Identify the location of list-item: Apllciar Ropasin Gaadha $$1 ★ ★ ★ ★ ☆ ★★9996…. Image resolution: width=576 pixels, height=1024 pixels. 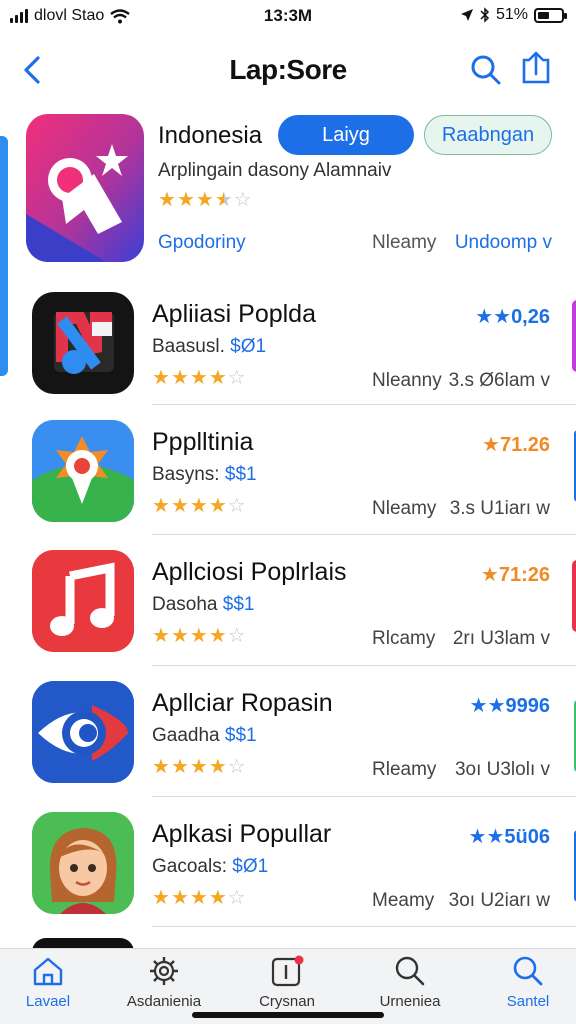
(288, 730).